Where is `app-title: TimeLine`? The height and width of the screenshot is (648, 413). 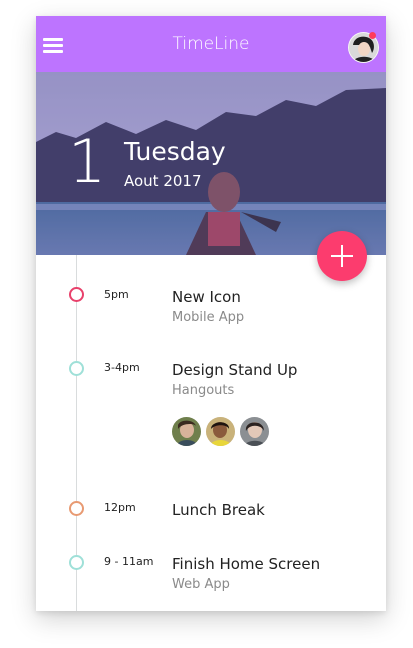 app-title: TimeLine is located at coordinates (211, 44).